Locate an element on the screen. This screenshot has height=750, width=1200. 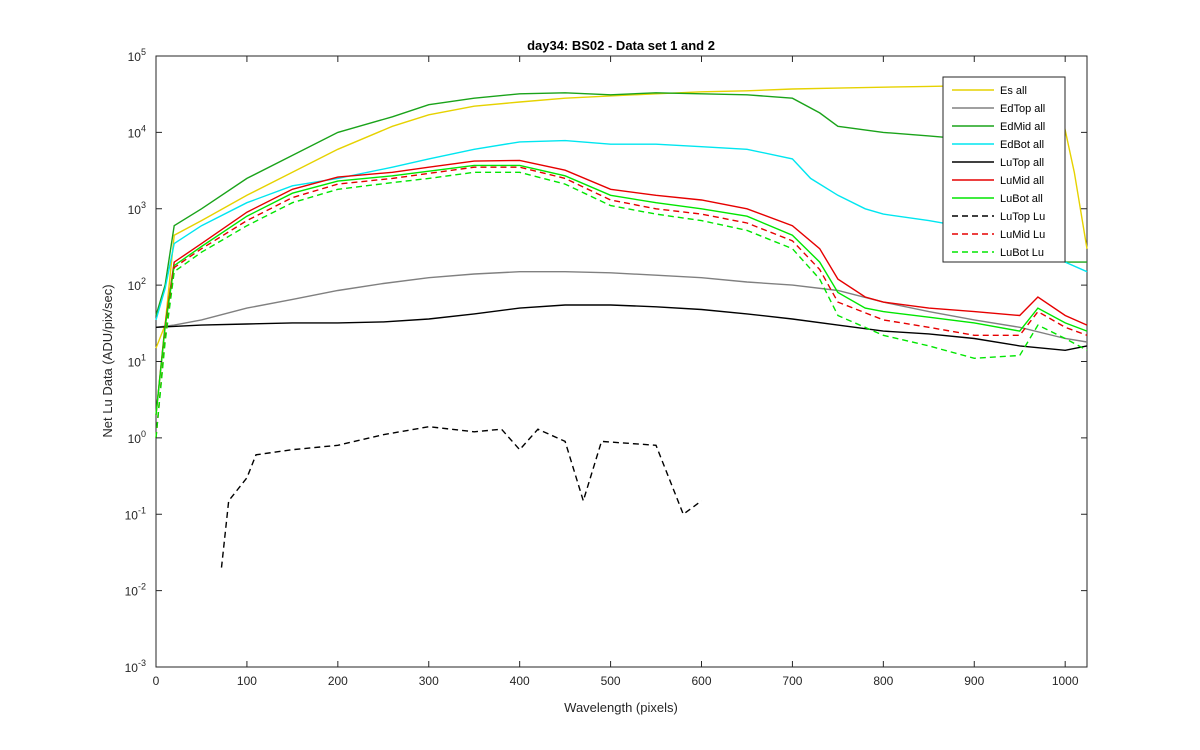
legend-entry-label: LuMid Lu is located at coordinates (1022, 235).